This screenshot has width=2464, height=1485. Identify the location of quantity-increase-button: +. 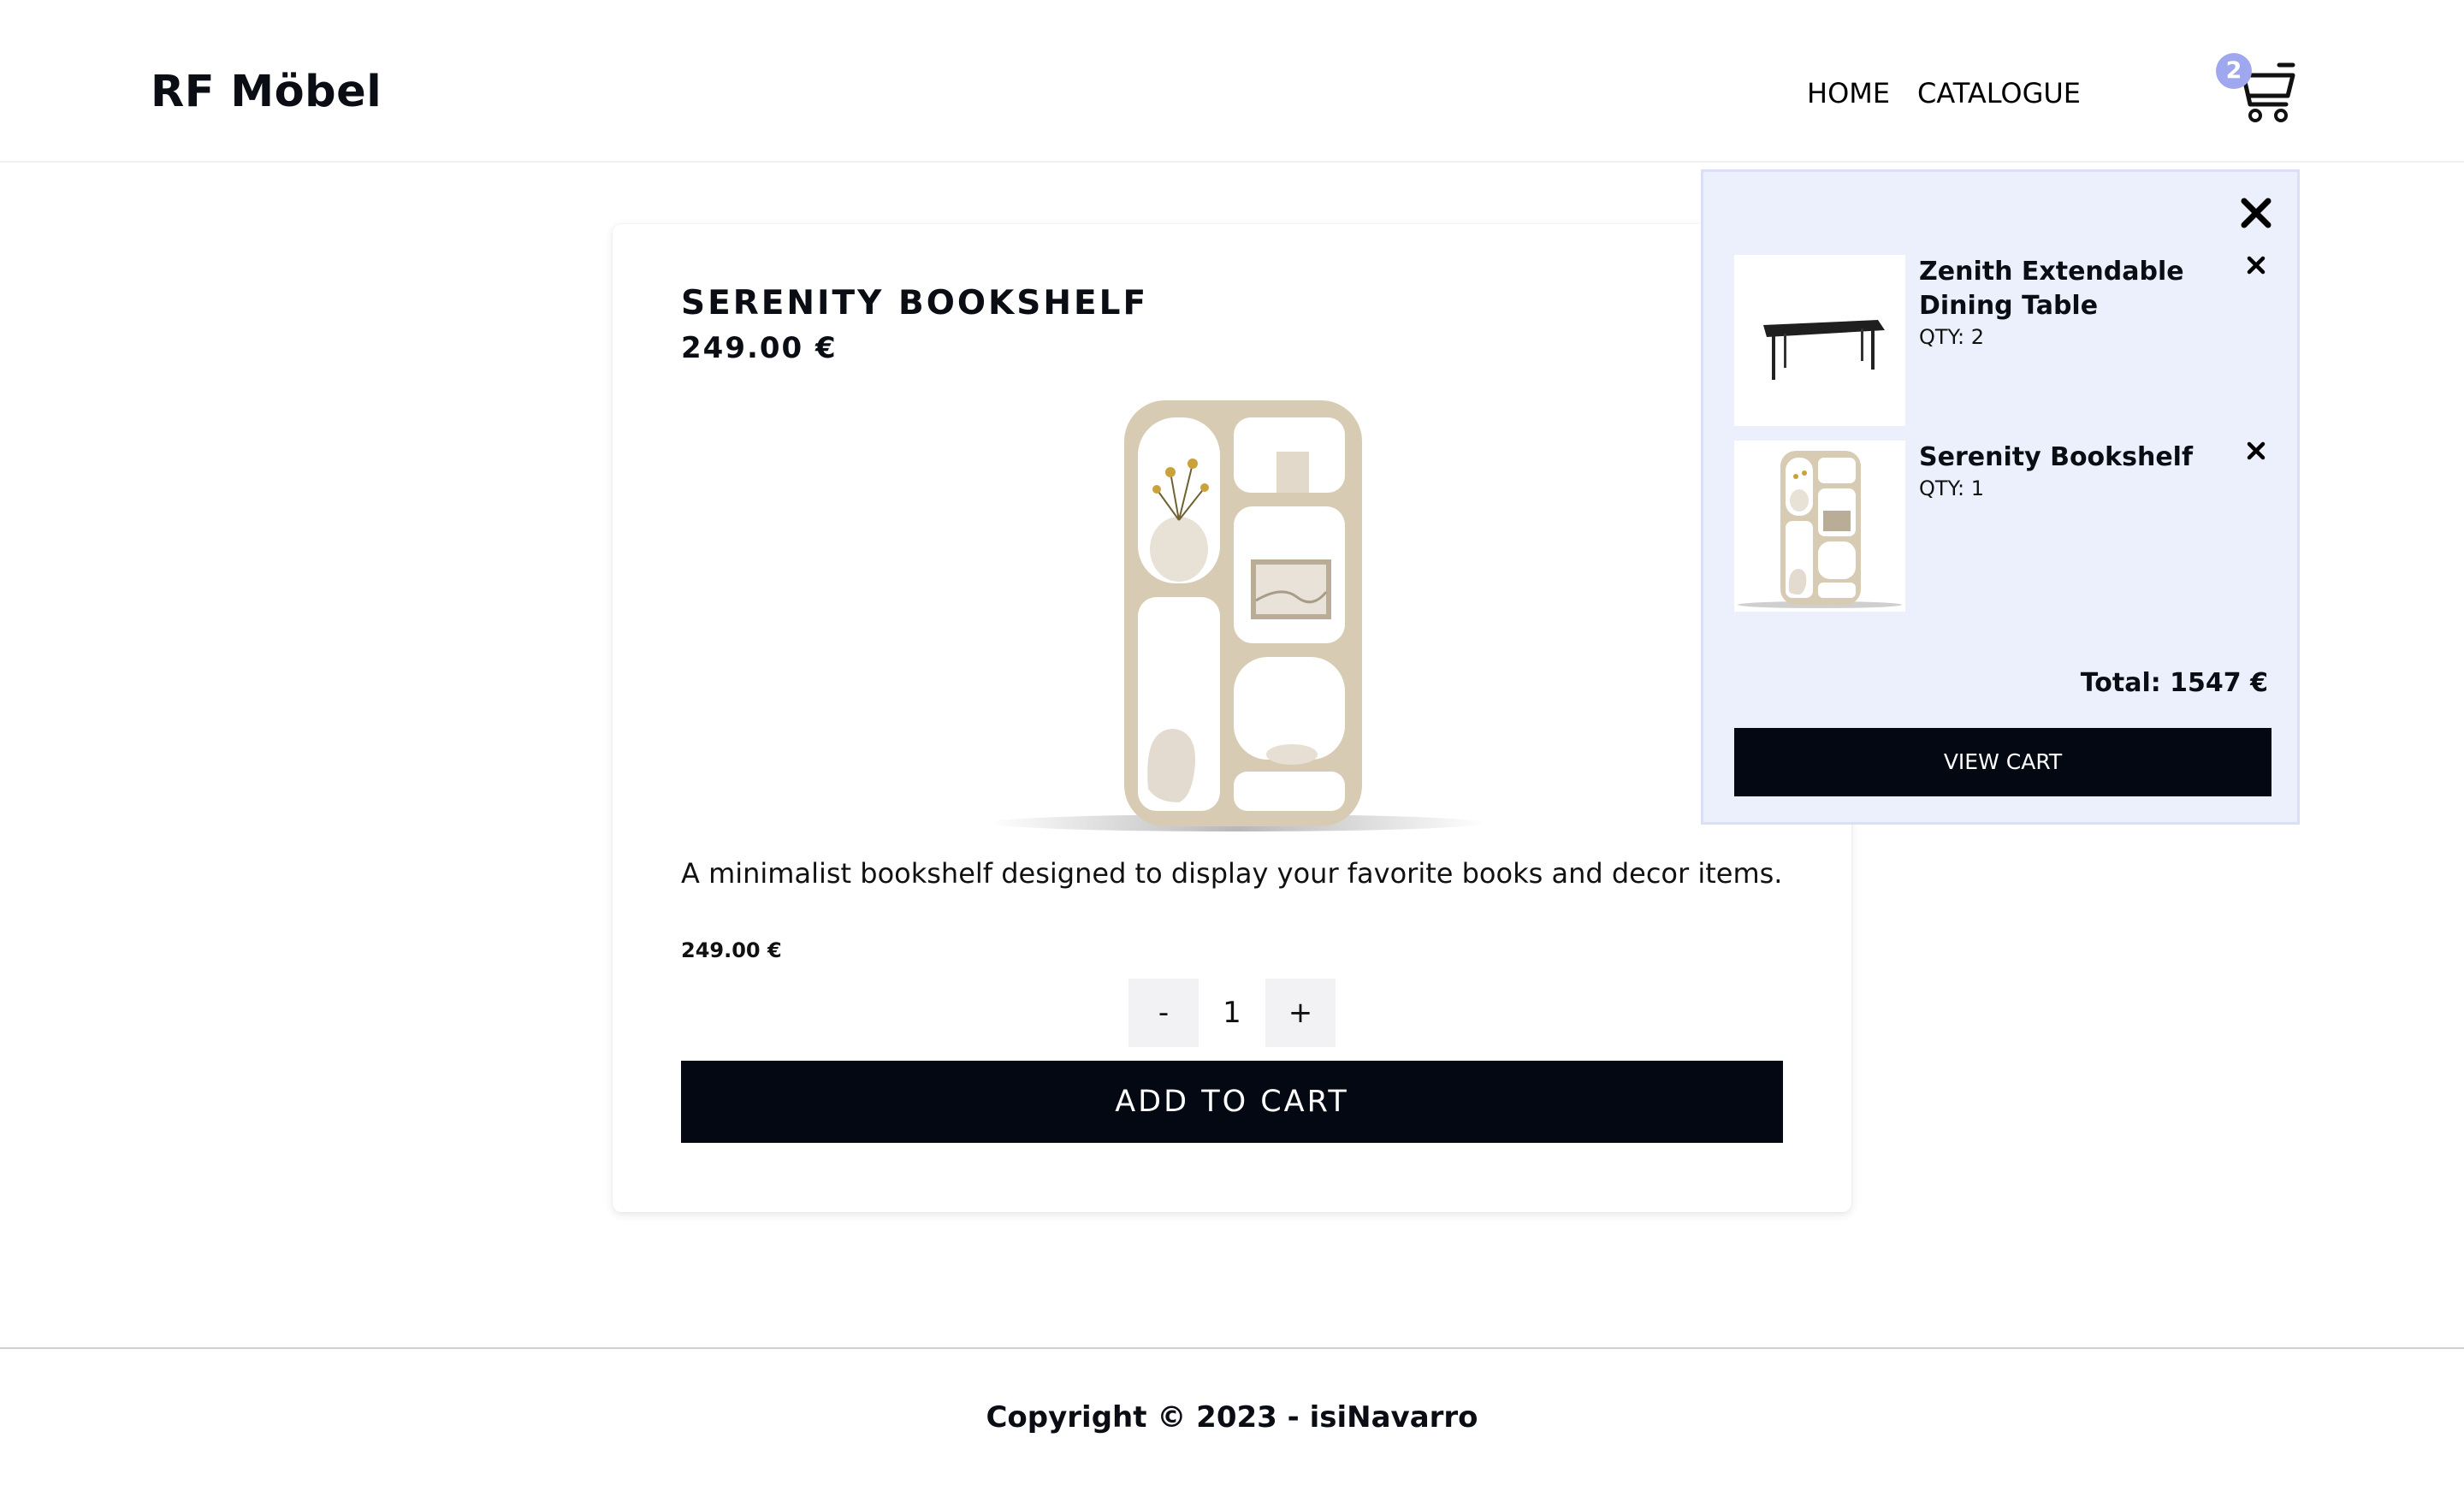
(1300, 1013).